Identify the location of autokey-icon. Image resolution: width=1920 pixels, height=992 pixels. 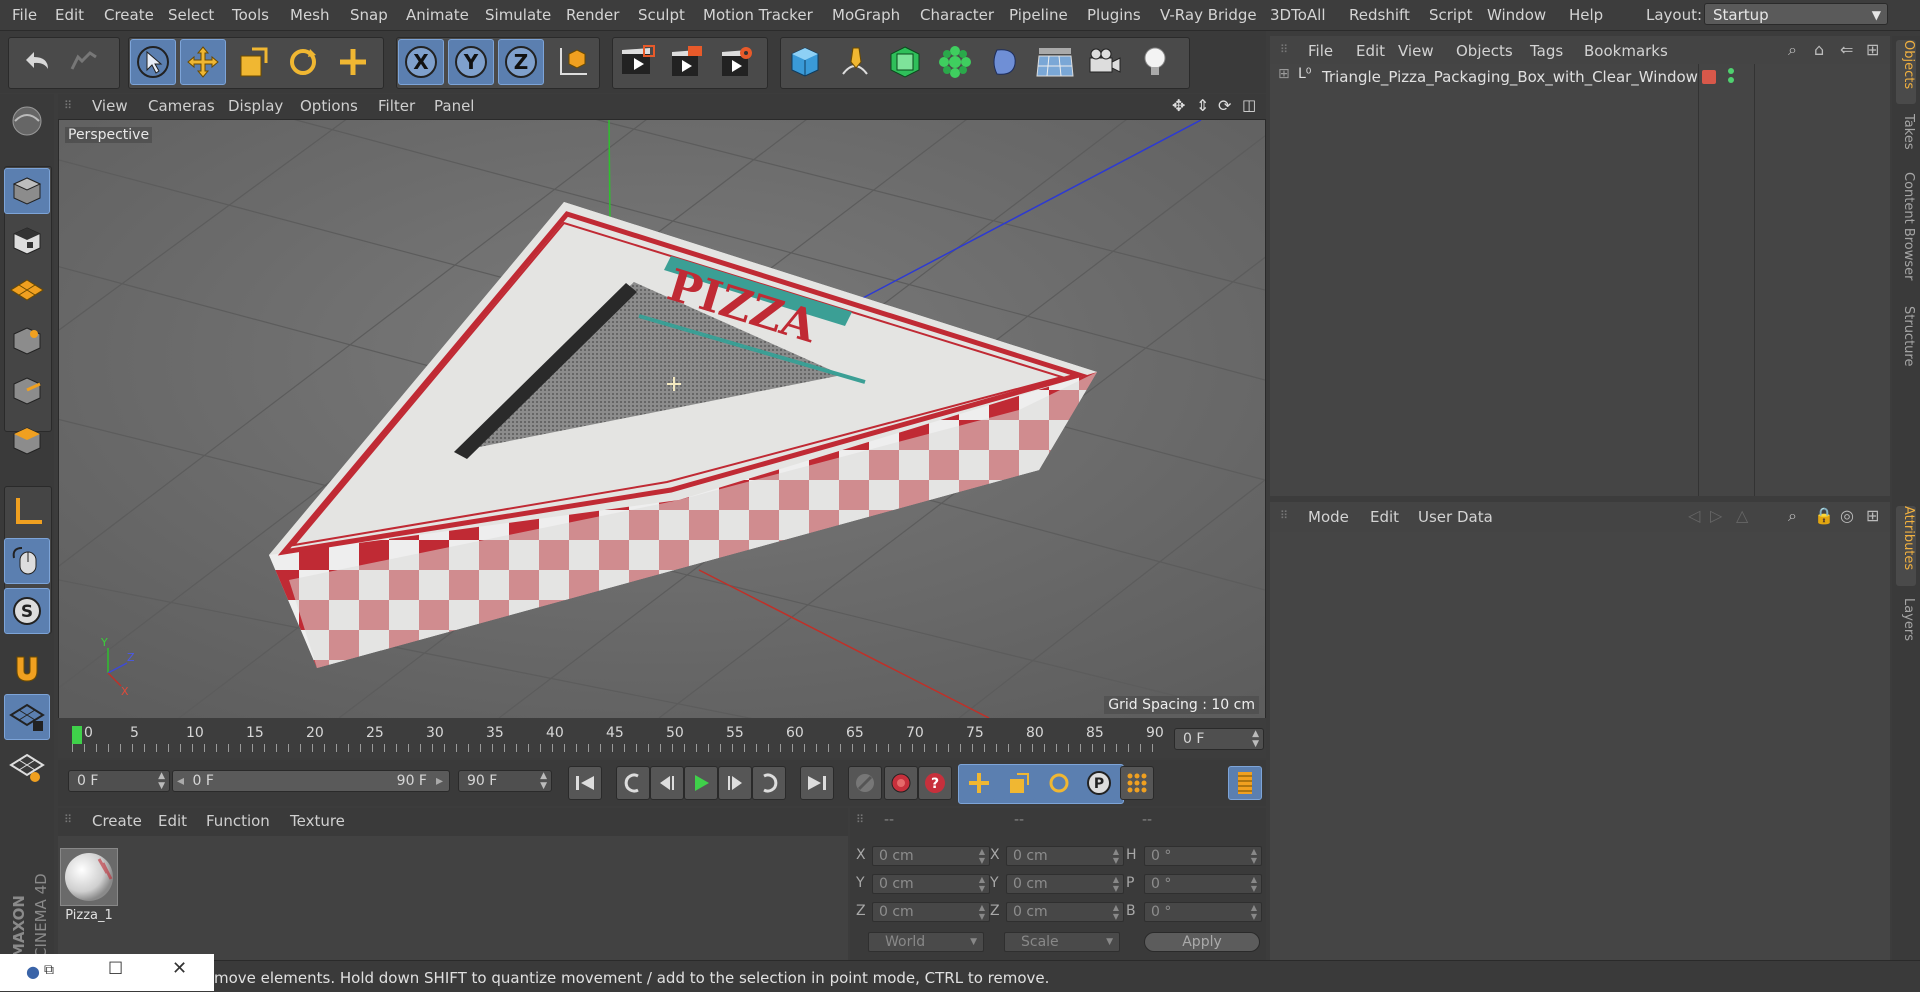
(901, 783).